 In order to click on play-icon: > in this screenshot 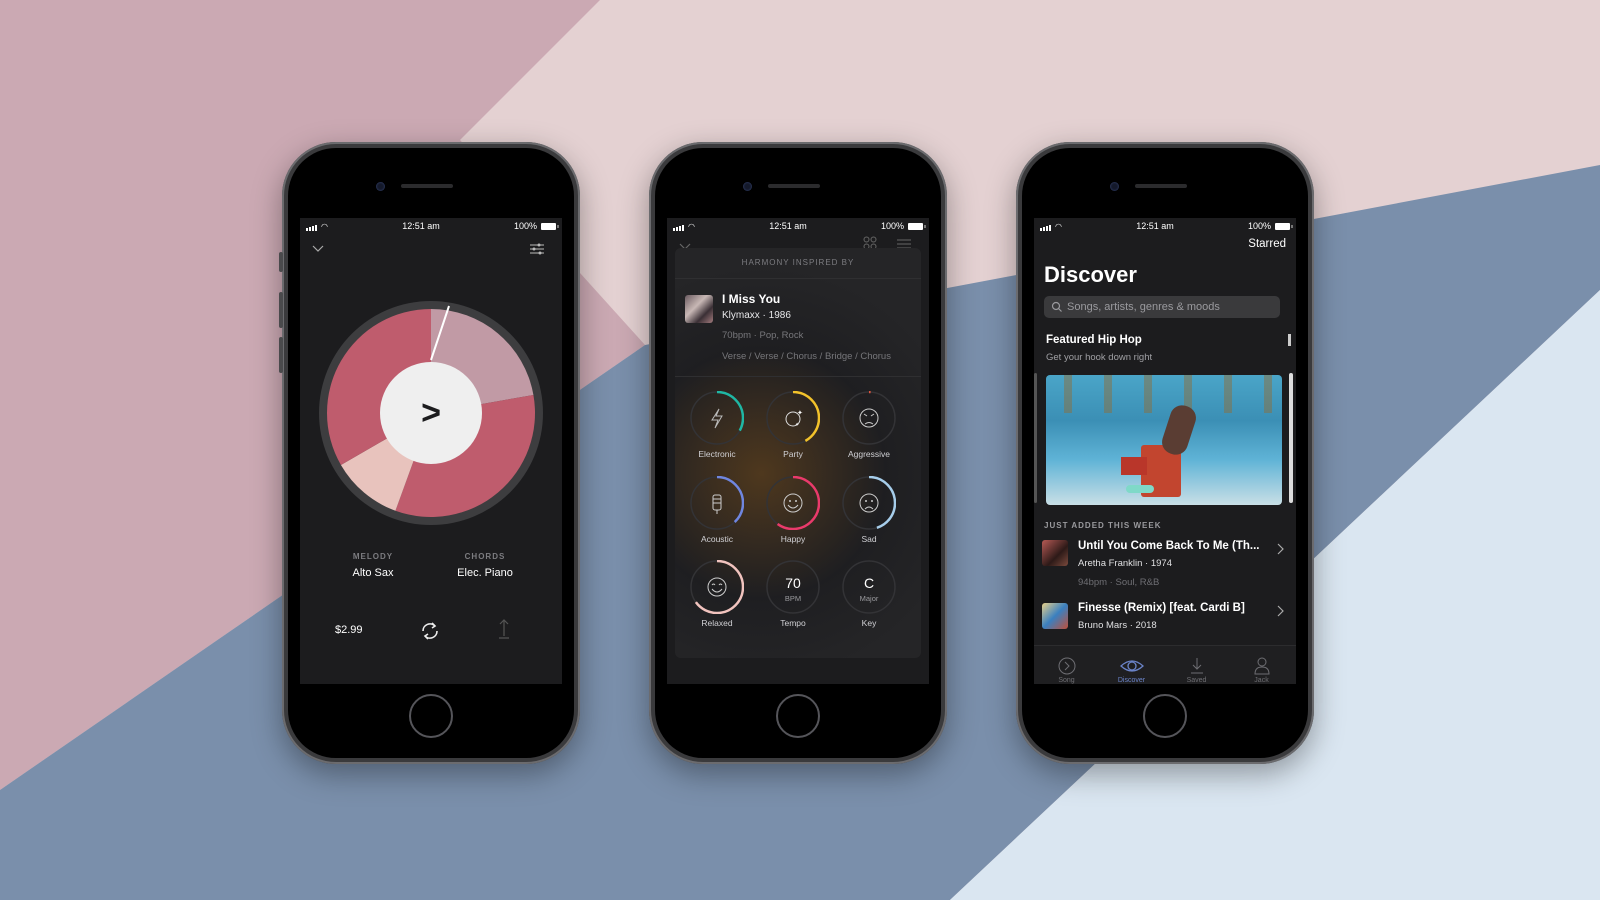, I will do `click(431, 413)`.